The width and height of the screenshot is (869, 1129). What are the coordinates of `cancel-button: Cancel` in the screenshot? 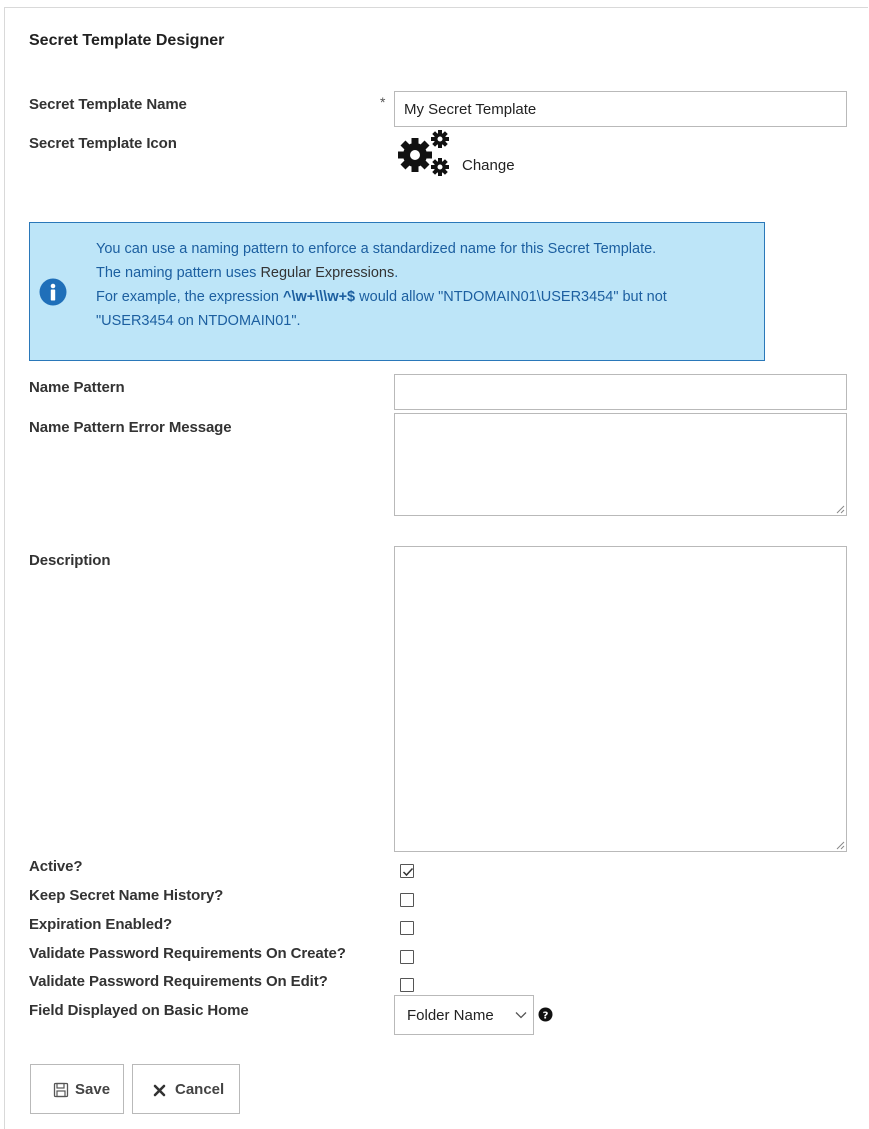 It's located at (186, 1089).